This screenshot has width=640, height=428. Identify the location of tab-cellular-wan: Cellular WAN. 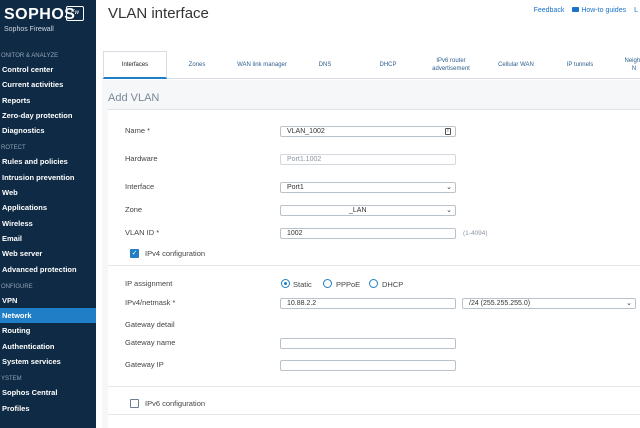
(516, 65).